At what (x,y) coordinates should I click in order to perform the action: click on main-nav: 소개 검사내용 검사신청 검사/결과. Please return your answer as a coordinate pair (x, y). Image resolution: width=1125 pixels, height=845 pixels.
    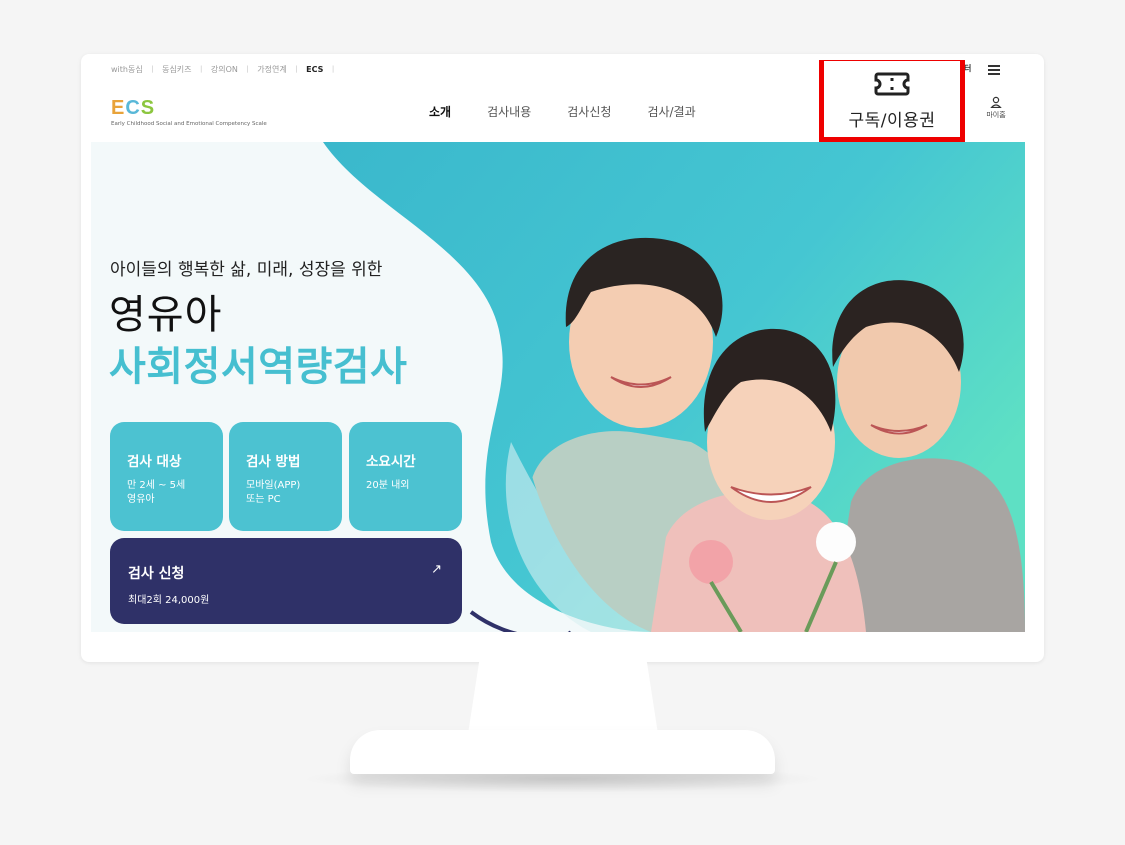
    Looking at the image, I should click on (562, 111).